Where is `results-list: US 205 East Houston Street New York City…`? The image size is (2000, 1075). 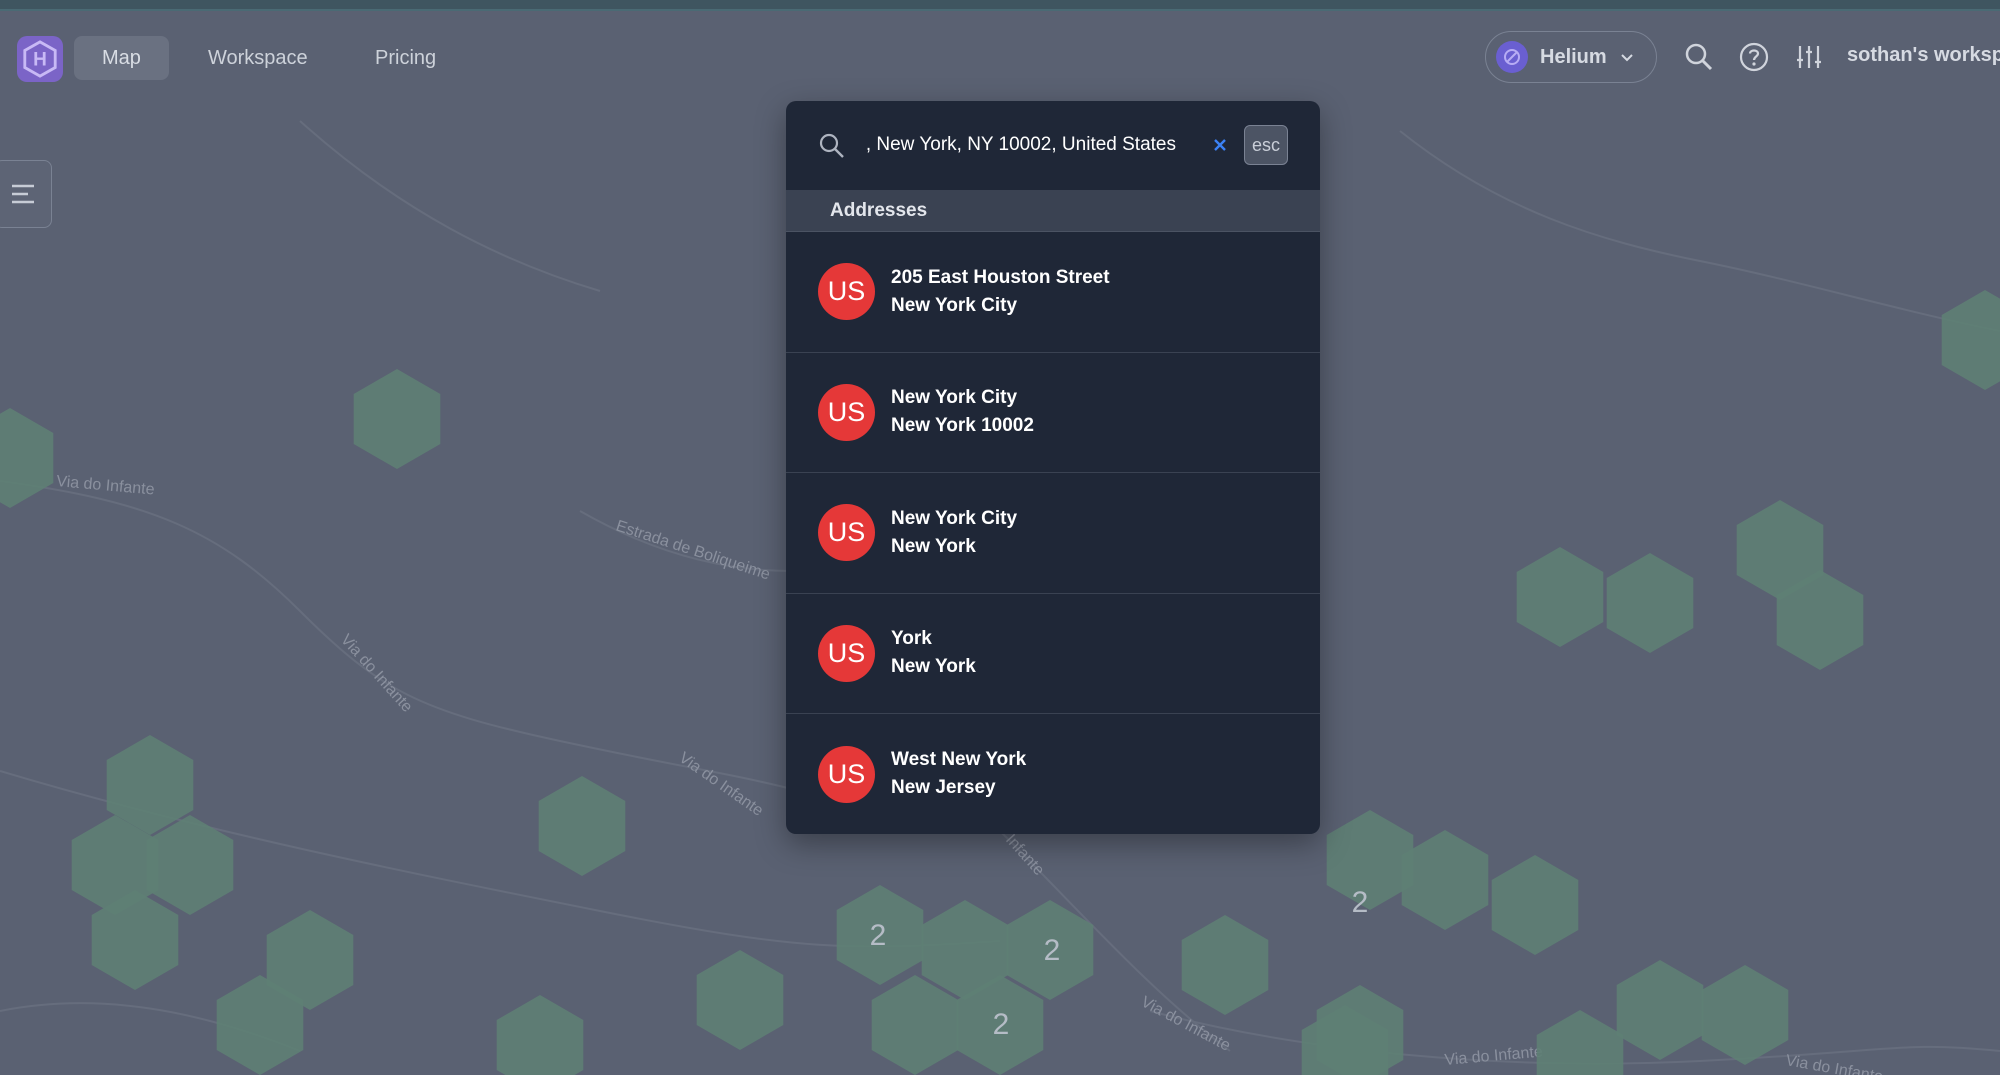 results-list: US 205 East Houston Street New York City… is located at coordinates (1053, 533).